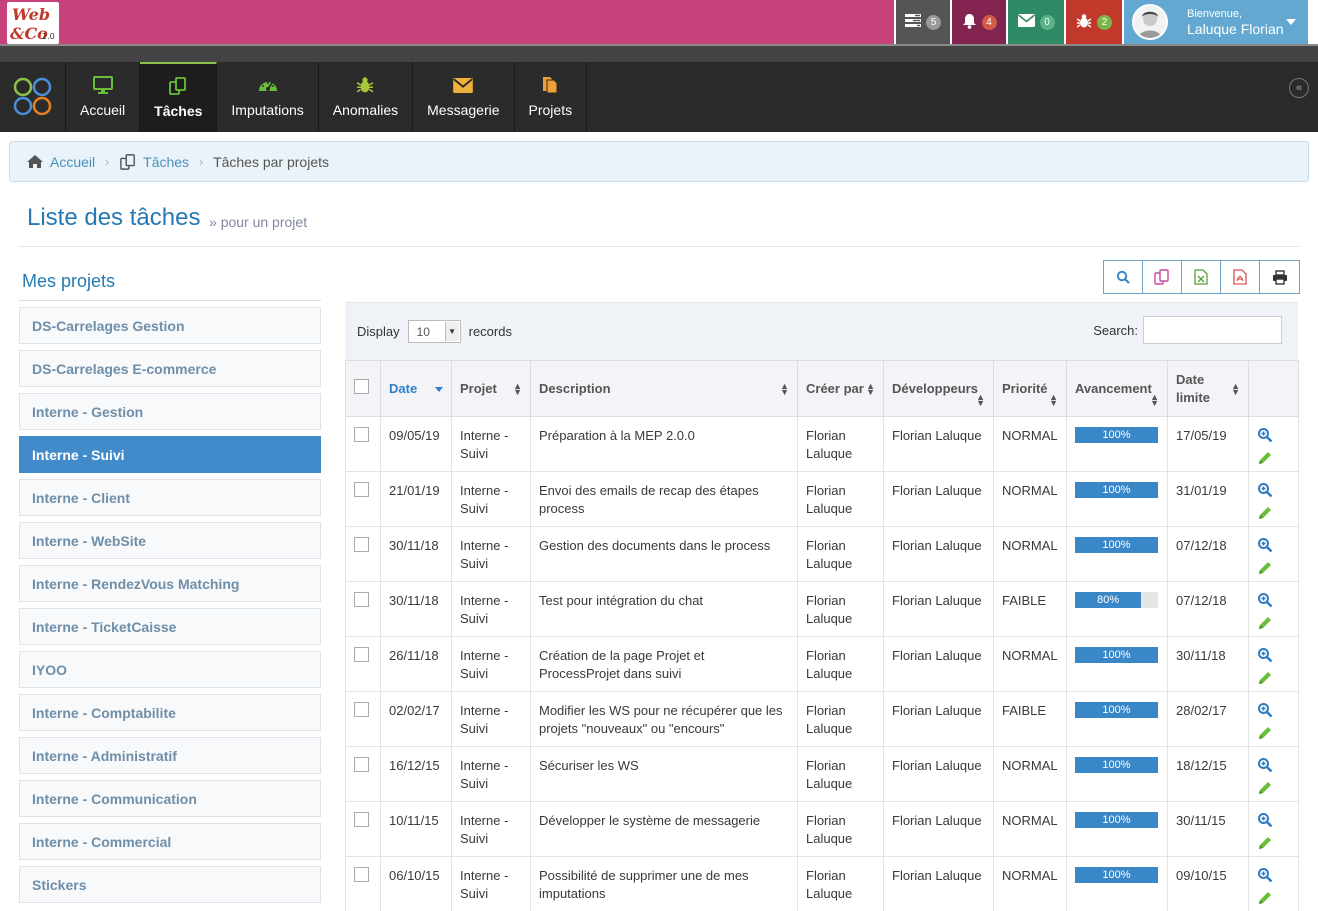 Image resolution: width=1318 pixels, height=911 pixels. What do you see at coordinates (451, 331) in the screenshot?
I see `chevron-down-icon: ▼` at bounding box center [451, 331].